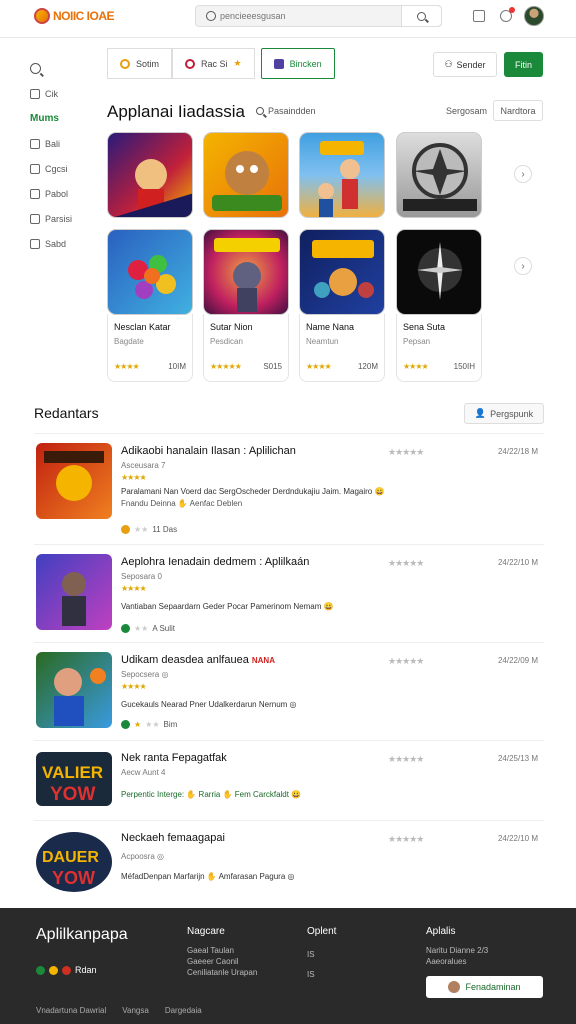  Describe the element at coordinates (125, 63) in the screenshot. I see `key-icon` at that location.